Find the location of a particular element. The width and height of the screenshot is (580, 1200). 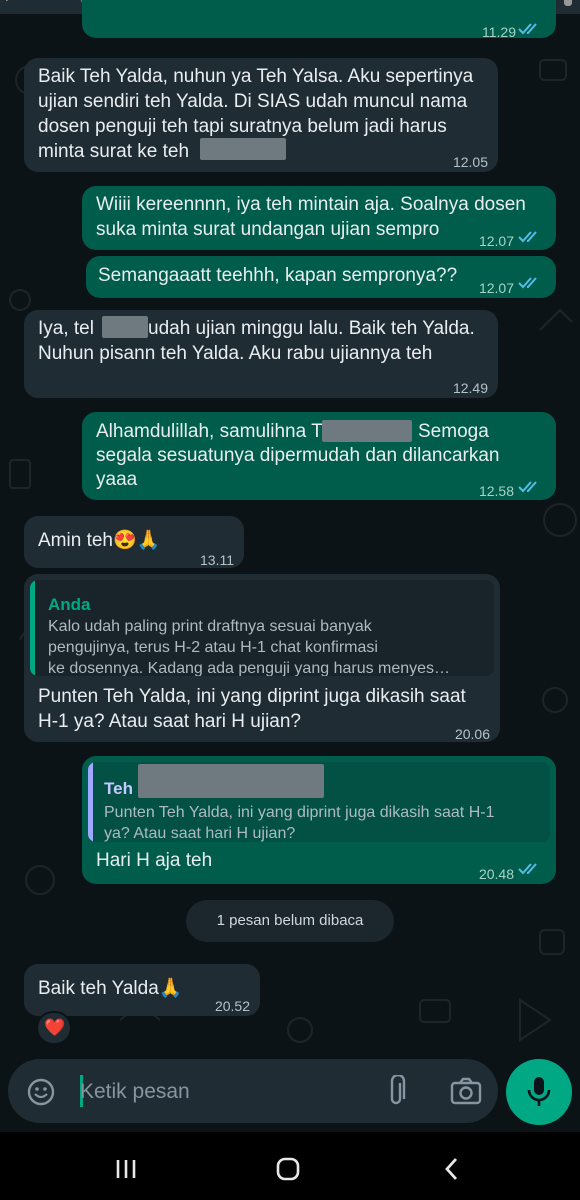

message-bubble-in: Baik teh Yalda🙏 20.52 is located at coordinates (142, 990).